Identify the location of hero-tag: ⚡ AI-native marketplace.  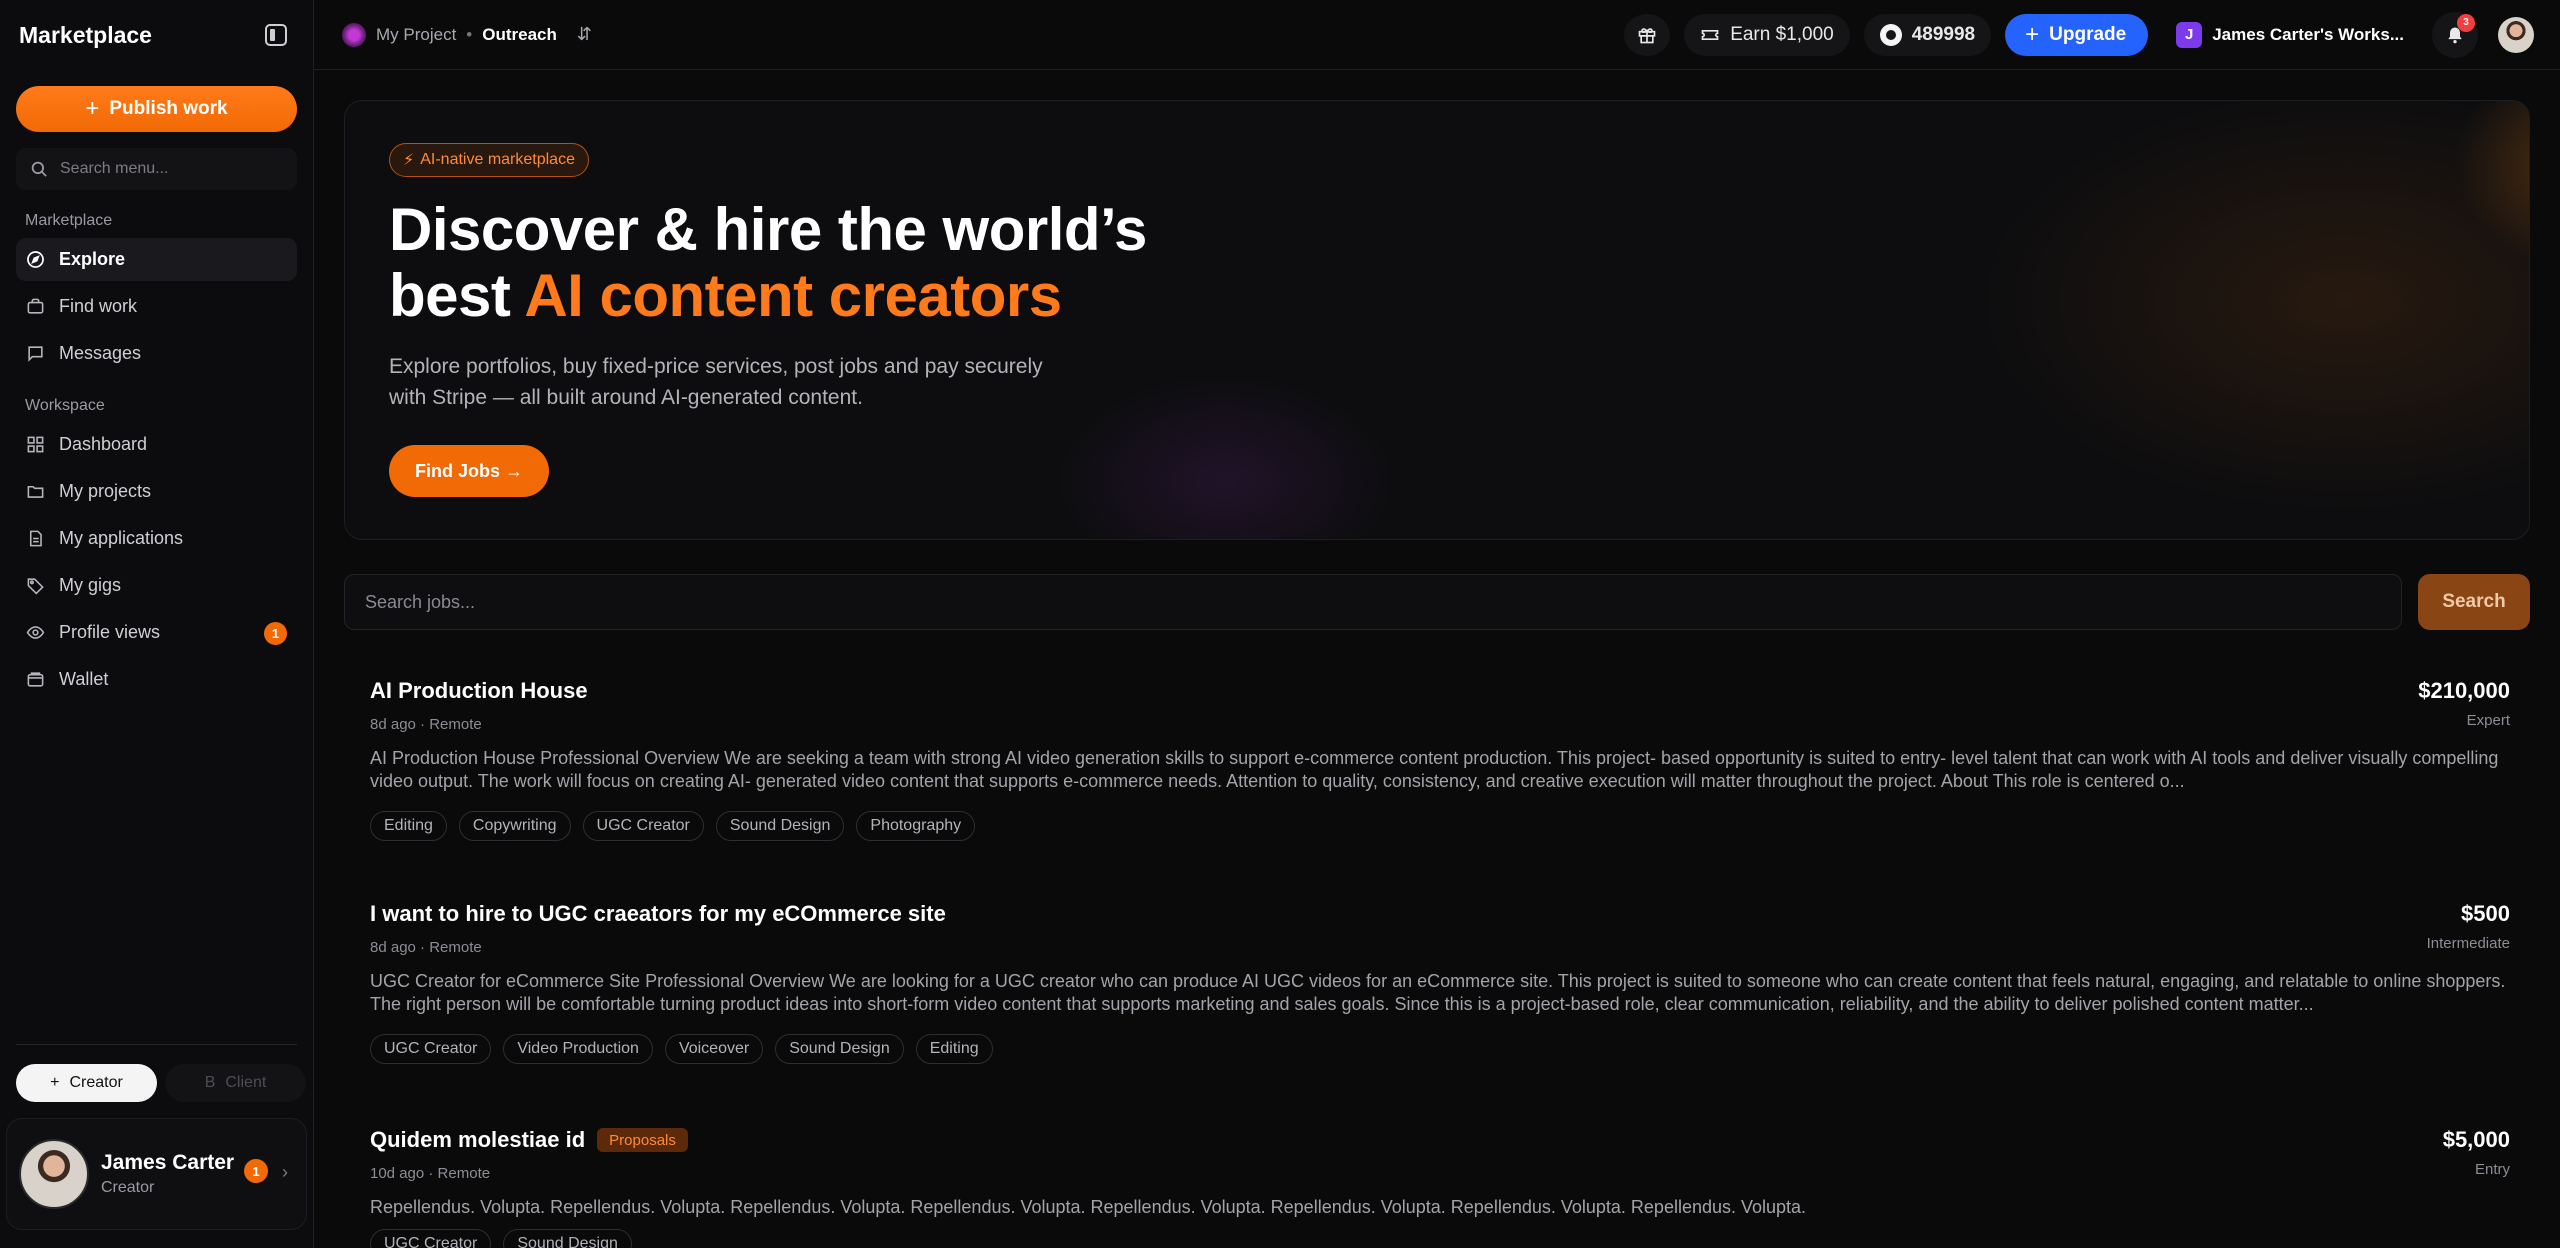
(489, 160).